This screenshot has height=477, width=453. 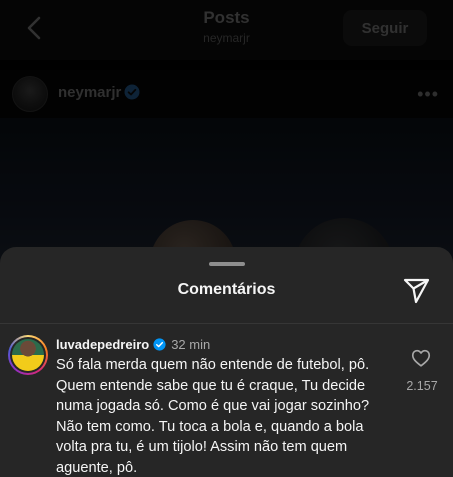 I want to click on more-options-icon: •••, so click(x=428, y=94).